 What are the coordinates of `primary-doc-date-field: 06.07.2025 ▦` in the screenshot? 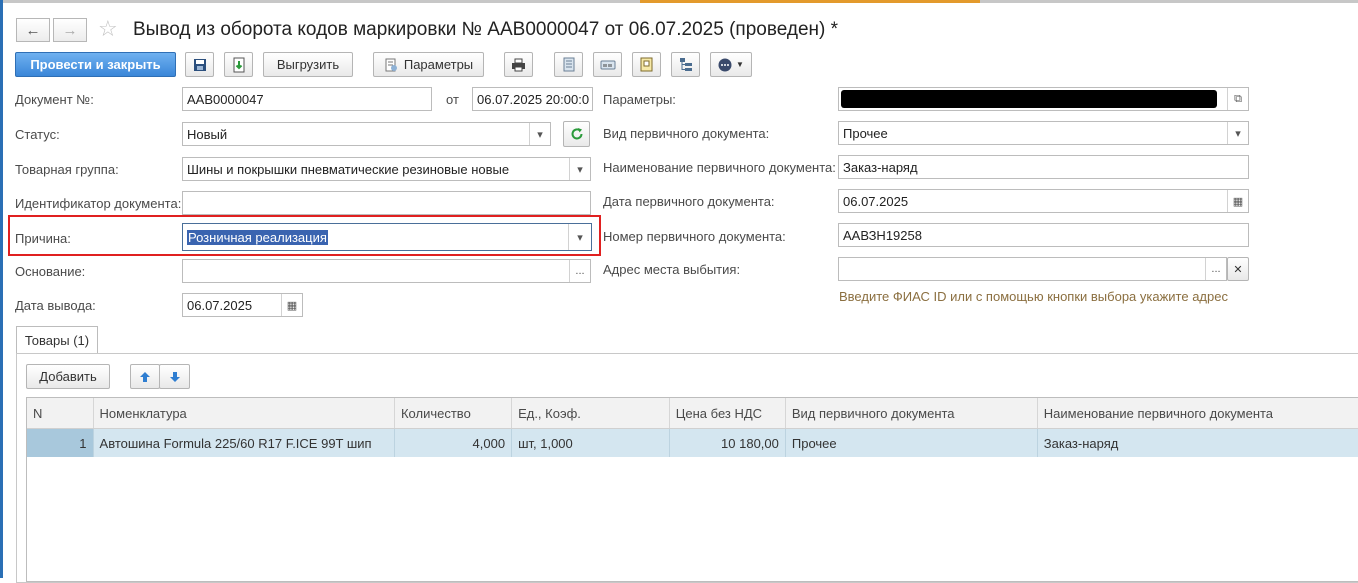 It's located at (1043, 201).